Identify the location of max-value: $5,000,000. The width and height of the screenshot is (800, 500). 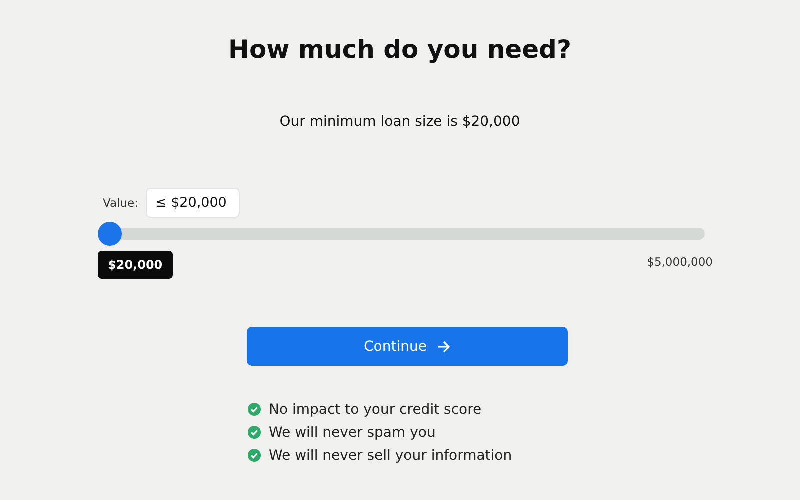
(680, 262).